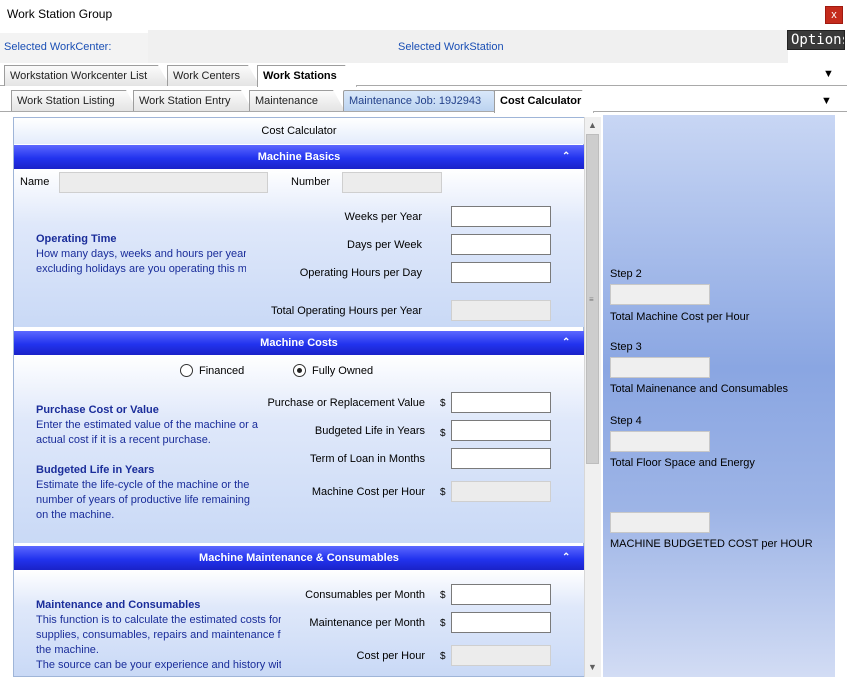  What do you see at coordinates (541, 101) in the screenshot?
I see `tab-label: Cost Calculator` at bounding box center [541, 101].